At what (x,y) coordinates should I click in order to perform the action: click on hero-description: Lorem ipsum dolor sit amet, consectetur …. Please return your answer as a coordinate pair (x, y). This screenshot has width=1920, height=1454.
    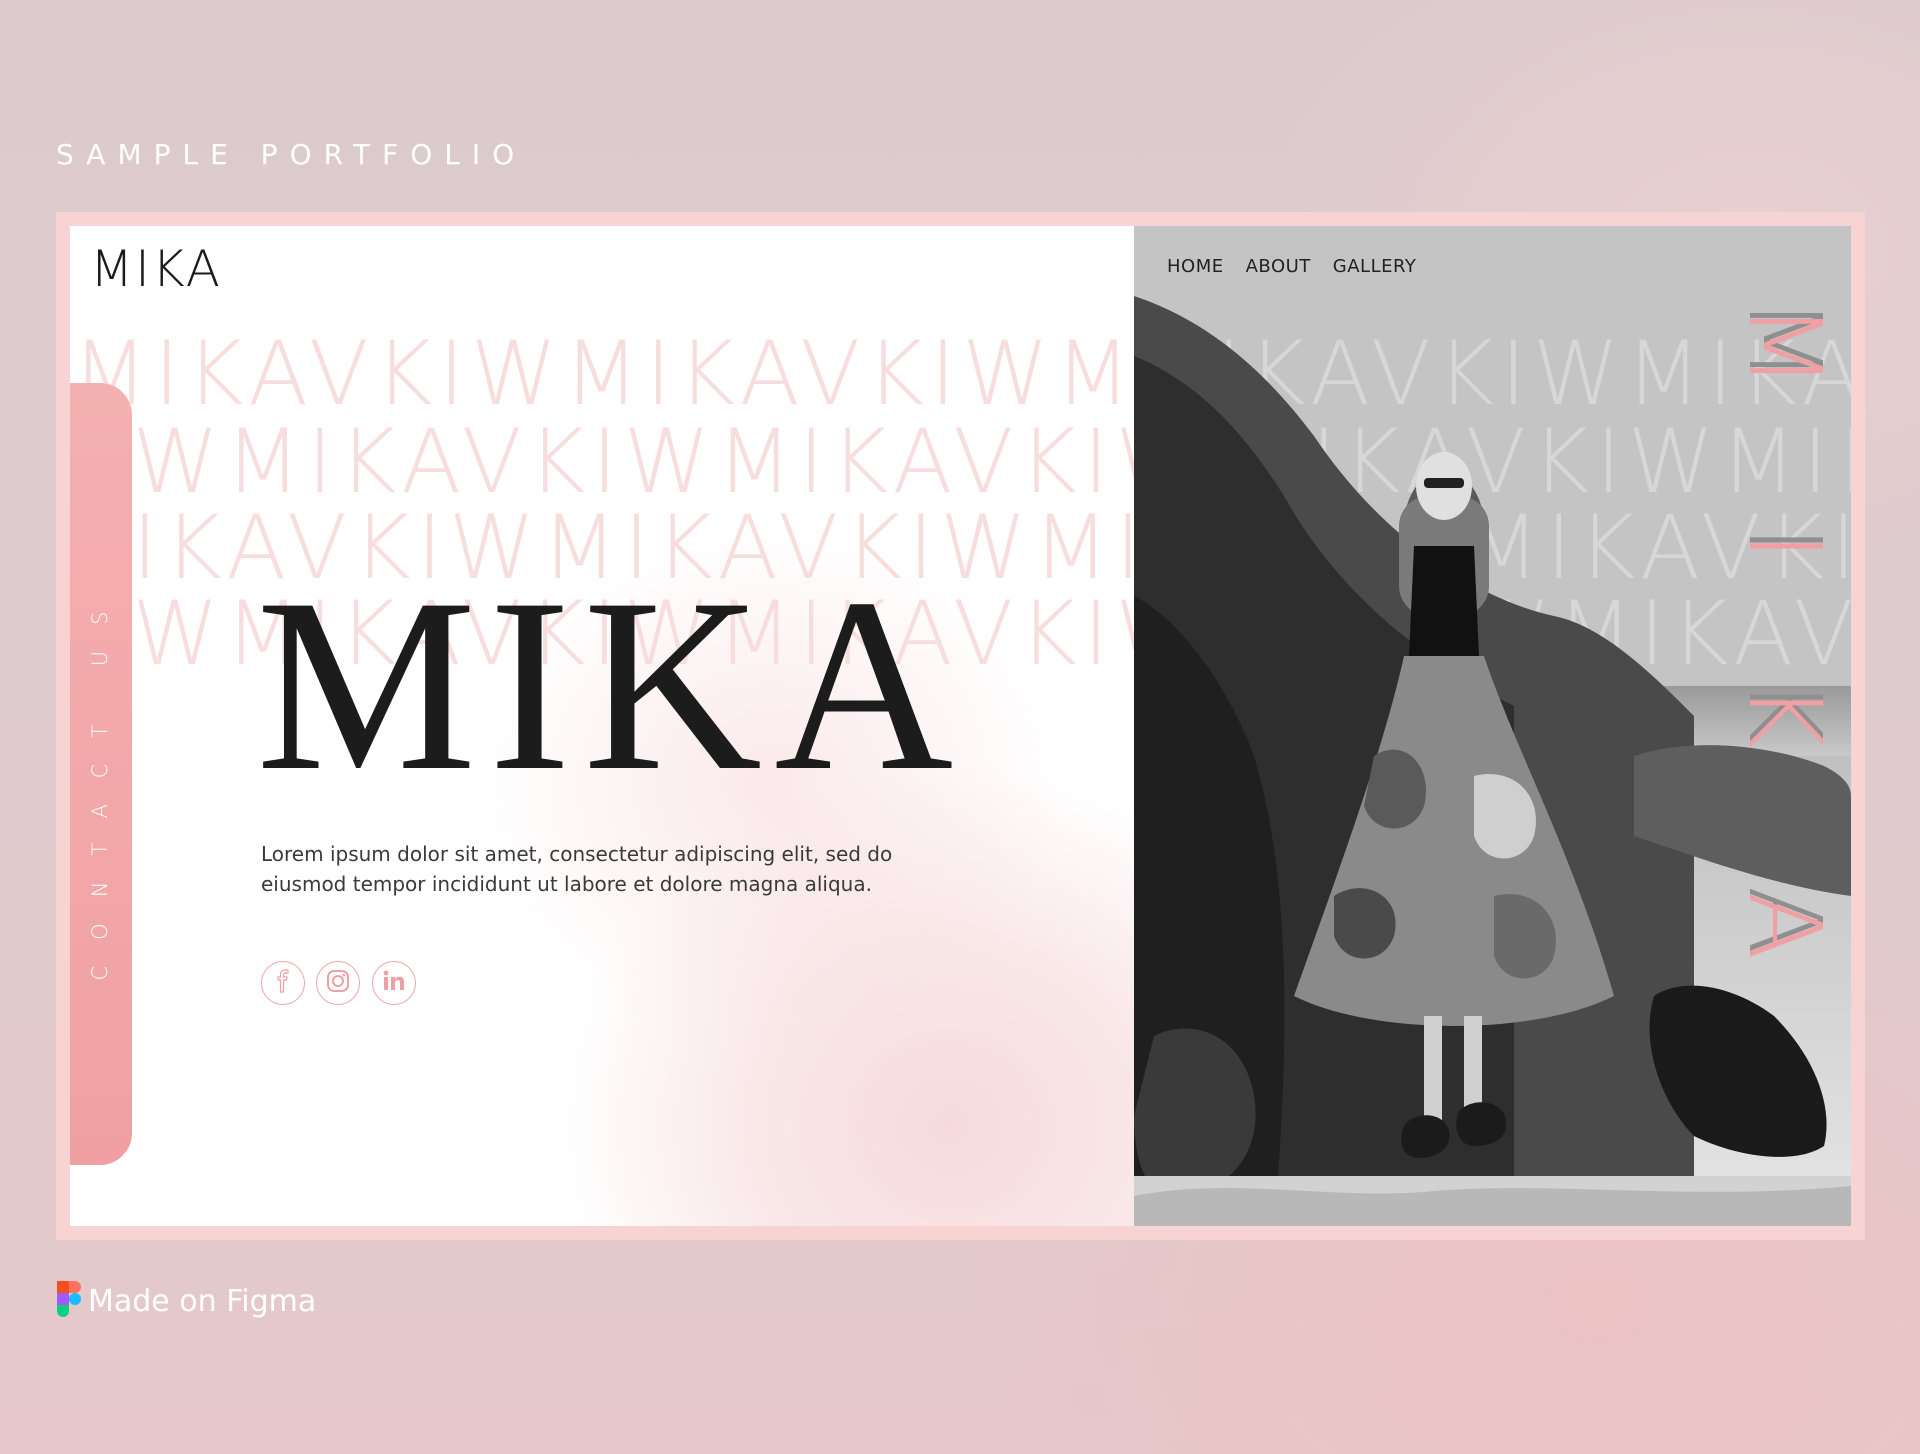
    Looking at the image, I should click on (577, 869).